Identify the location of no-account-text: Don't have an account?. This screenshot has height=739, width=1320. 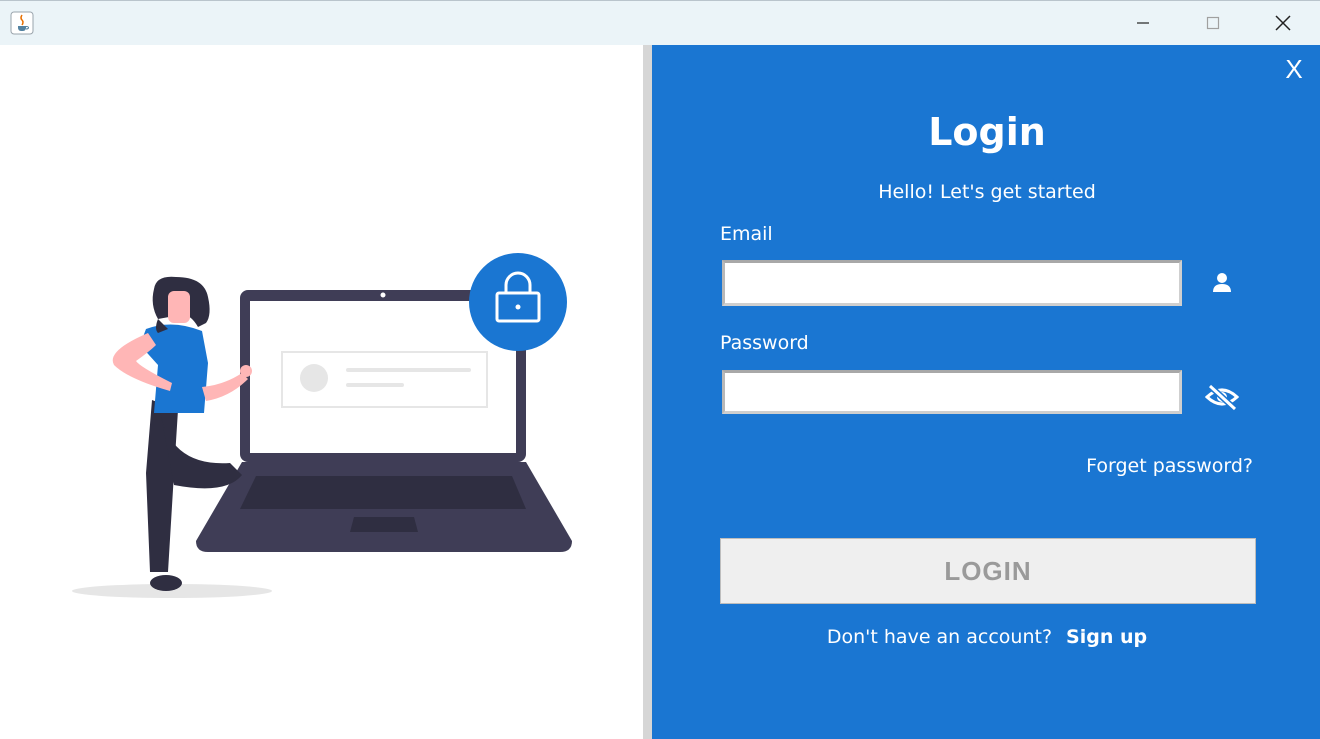
(939, 637).